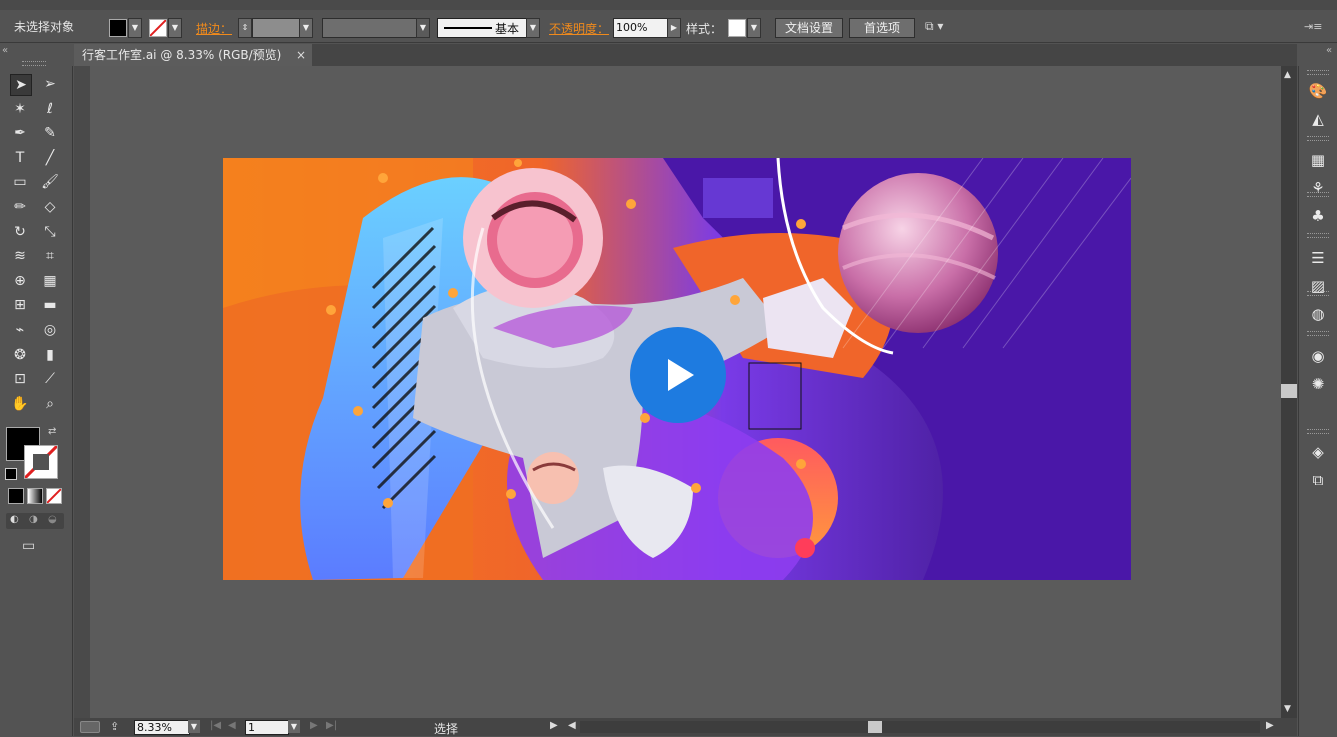 Image resolution: width=1337 pixels, height=737 pixels. What do you see at coordinates (579, 28) in the screenshot?
I see `opacity-label: 不透明度：` at bounding box center [579, 28].